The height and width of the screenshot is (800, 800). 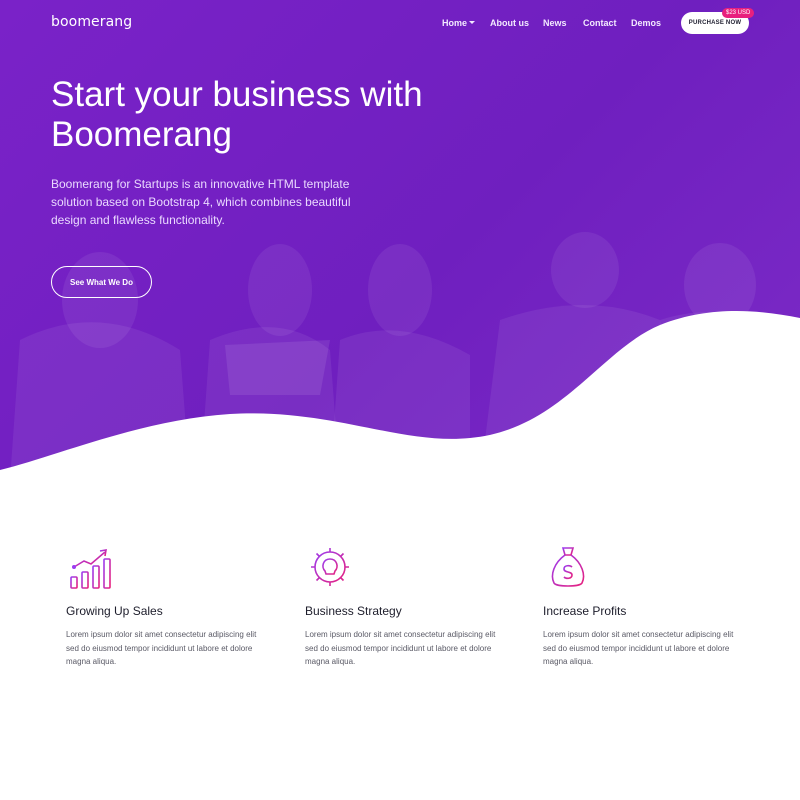 What do you see at coordinates (738, 13) in the screenshot?
I see `price-badge: $23 USD` at bounding box center [738, 13].